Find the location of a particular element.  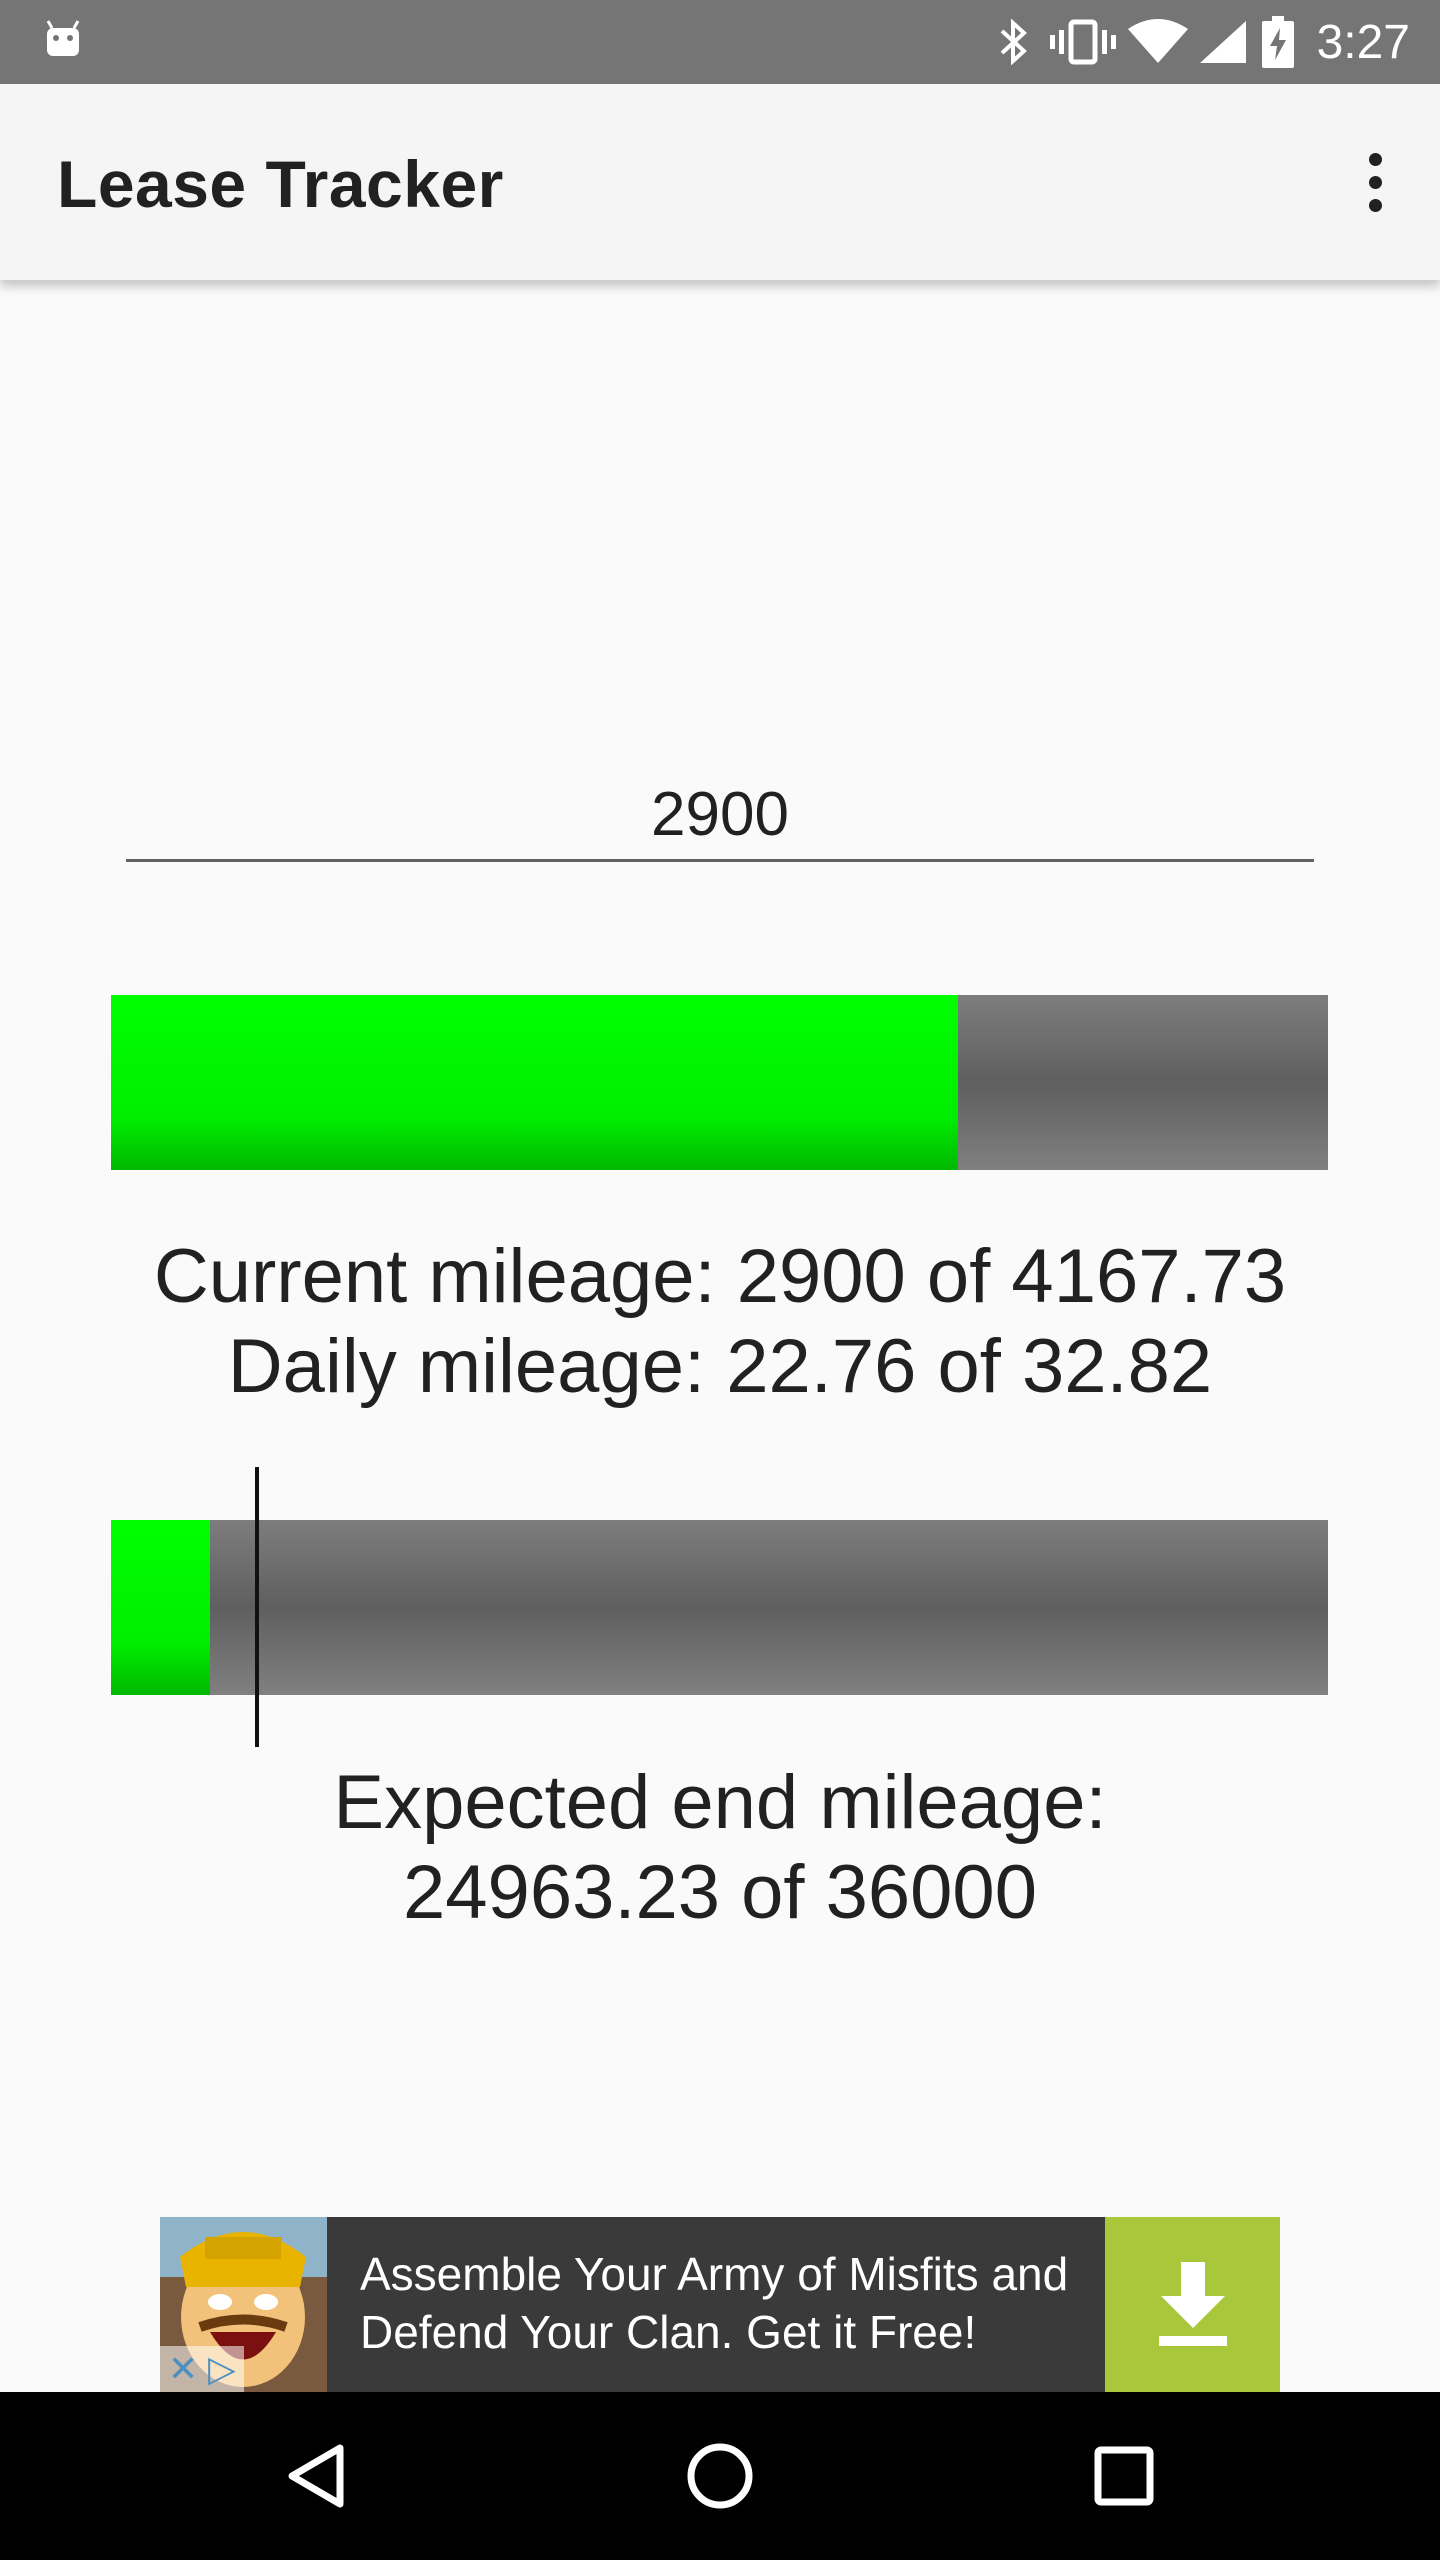

expected-stats: Expected end mileage: 24963.23 of 36000 is located at coordinates (720, 1848).